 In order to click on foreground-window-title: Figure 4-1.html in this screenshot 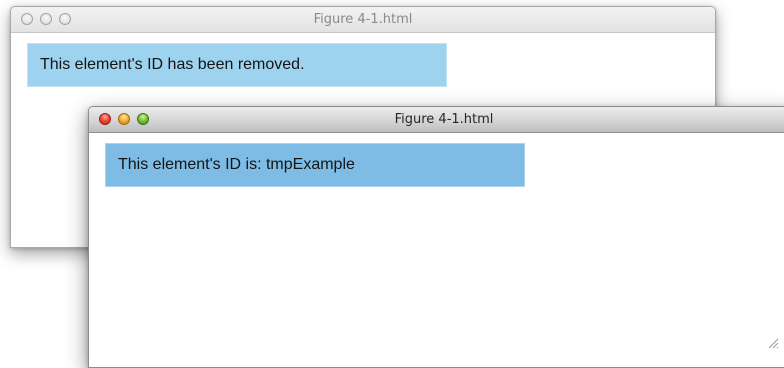, I will do `click(444, 119)`.